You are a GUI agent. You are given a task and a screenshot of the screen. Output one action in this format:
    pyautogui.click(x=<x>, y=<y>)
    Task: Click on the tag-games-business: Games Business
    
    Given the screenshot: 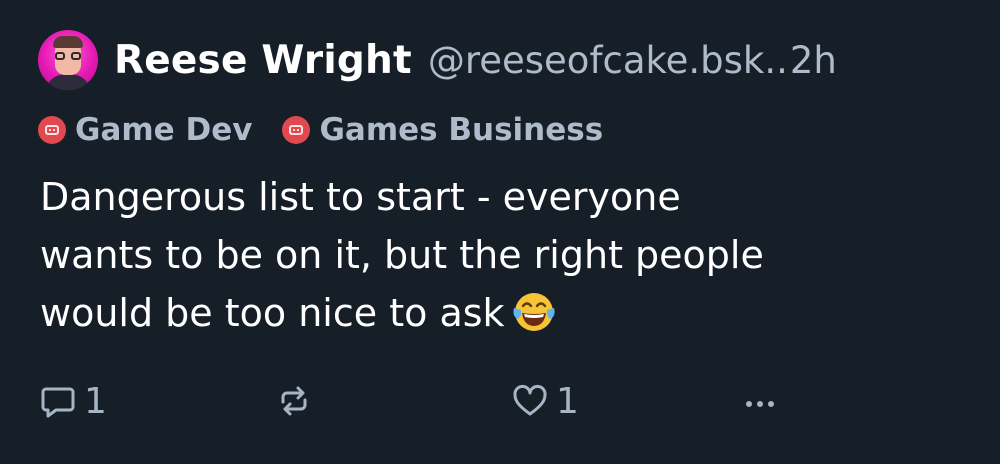 What is the action you would take?
    pyautogui.click(x=442, y=130)
    